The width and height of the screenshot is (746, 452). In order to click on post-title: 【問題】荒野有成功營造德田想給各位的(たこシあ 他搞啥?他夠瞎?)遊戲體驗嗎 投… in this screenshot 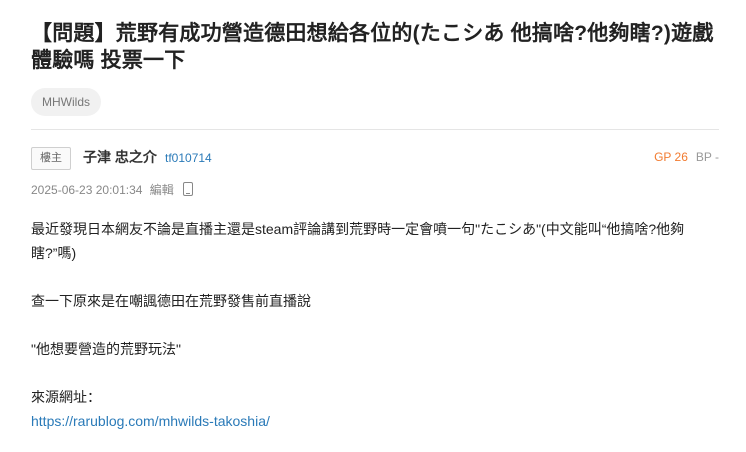, I will do `click(372, 47)`.